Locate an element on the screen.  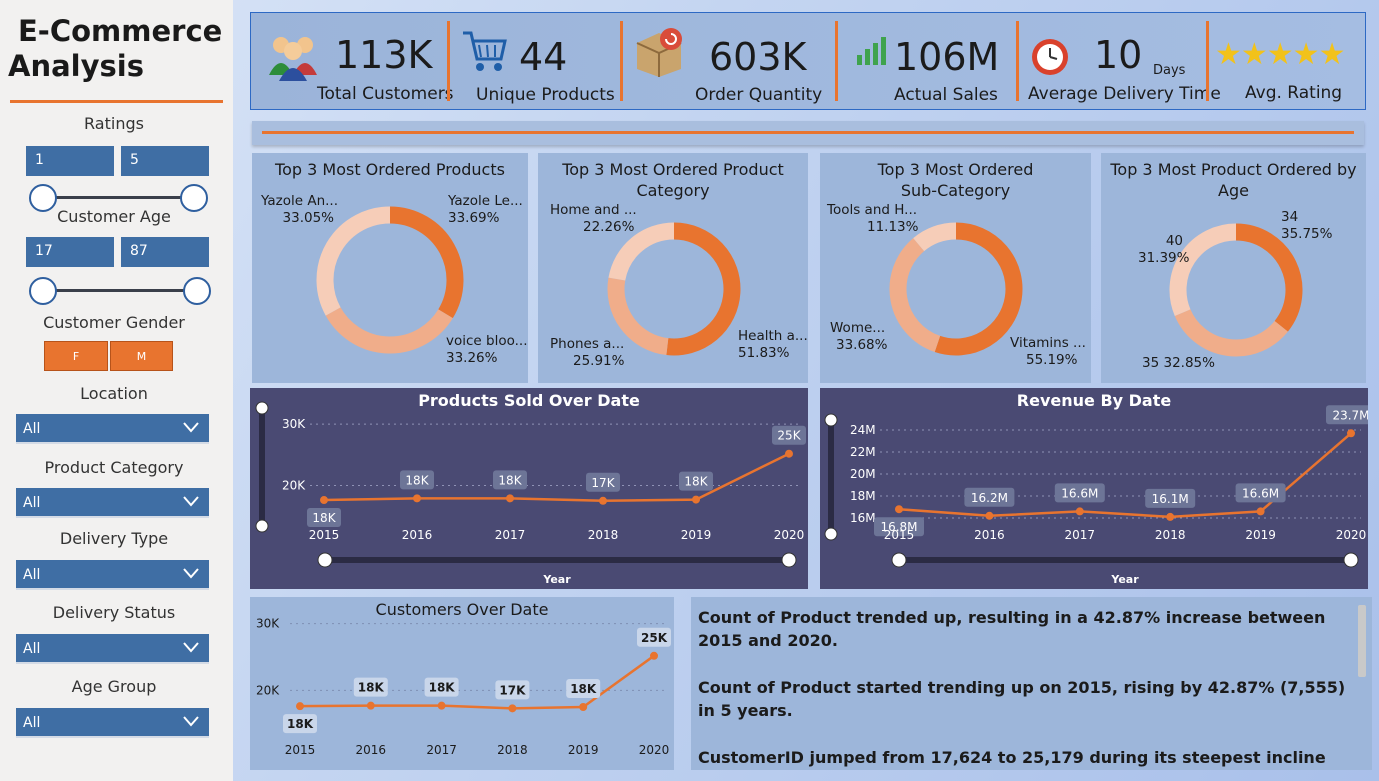
order-quantity-label: Order Quantity is located at coordinates (759, 95).